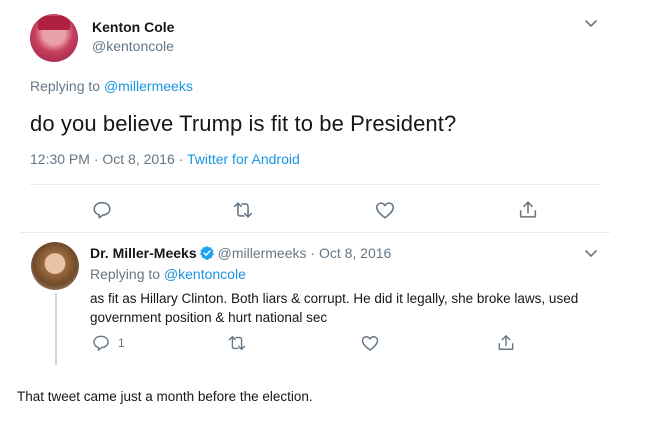  I want to click on replying-to-link: @kentoncole, so click(205, 274).